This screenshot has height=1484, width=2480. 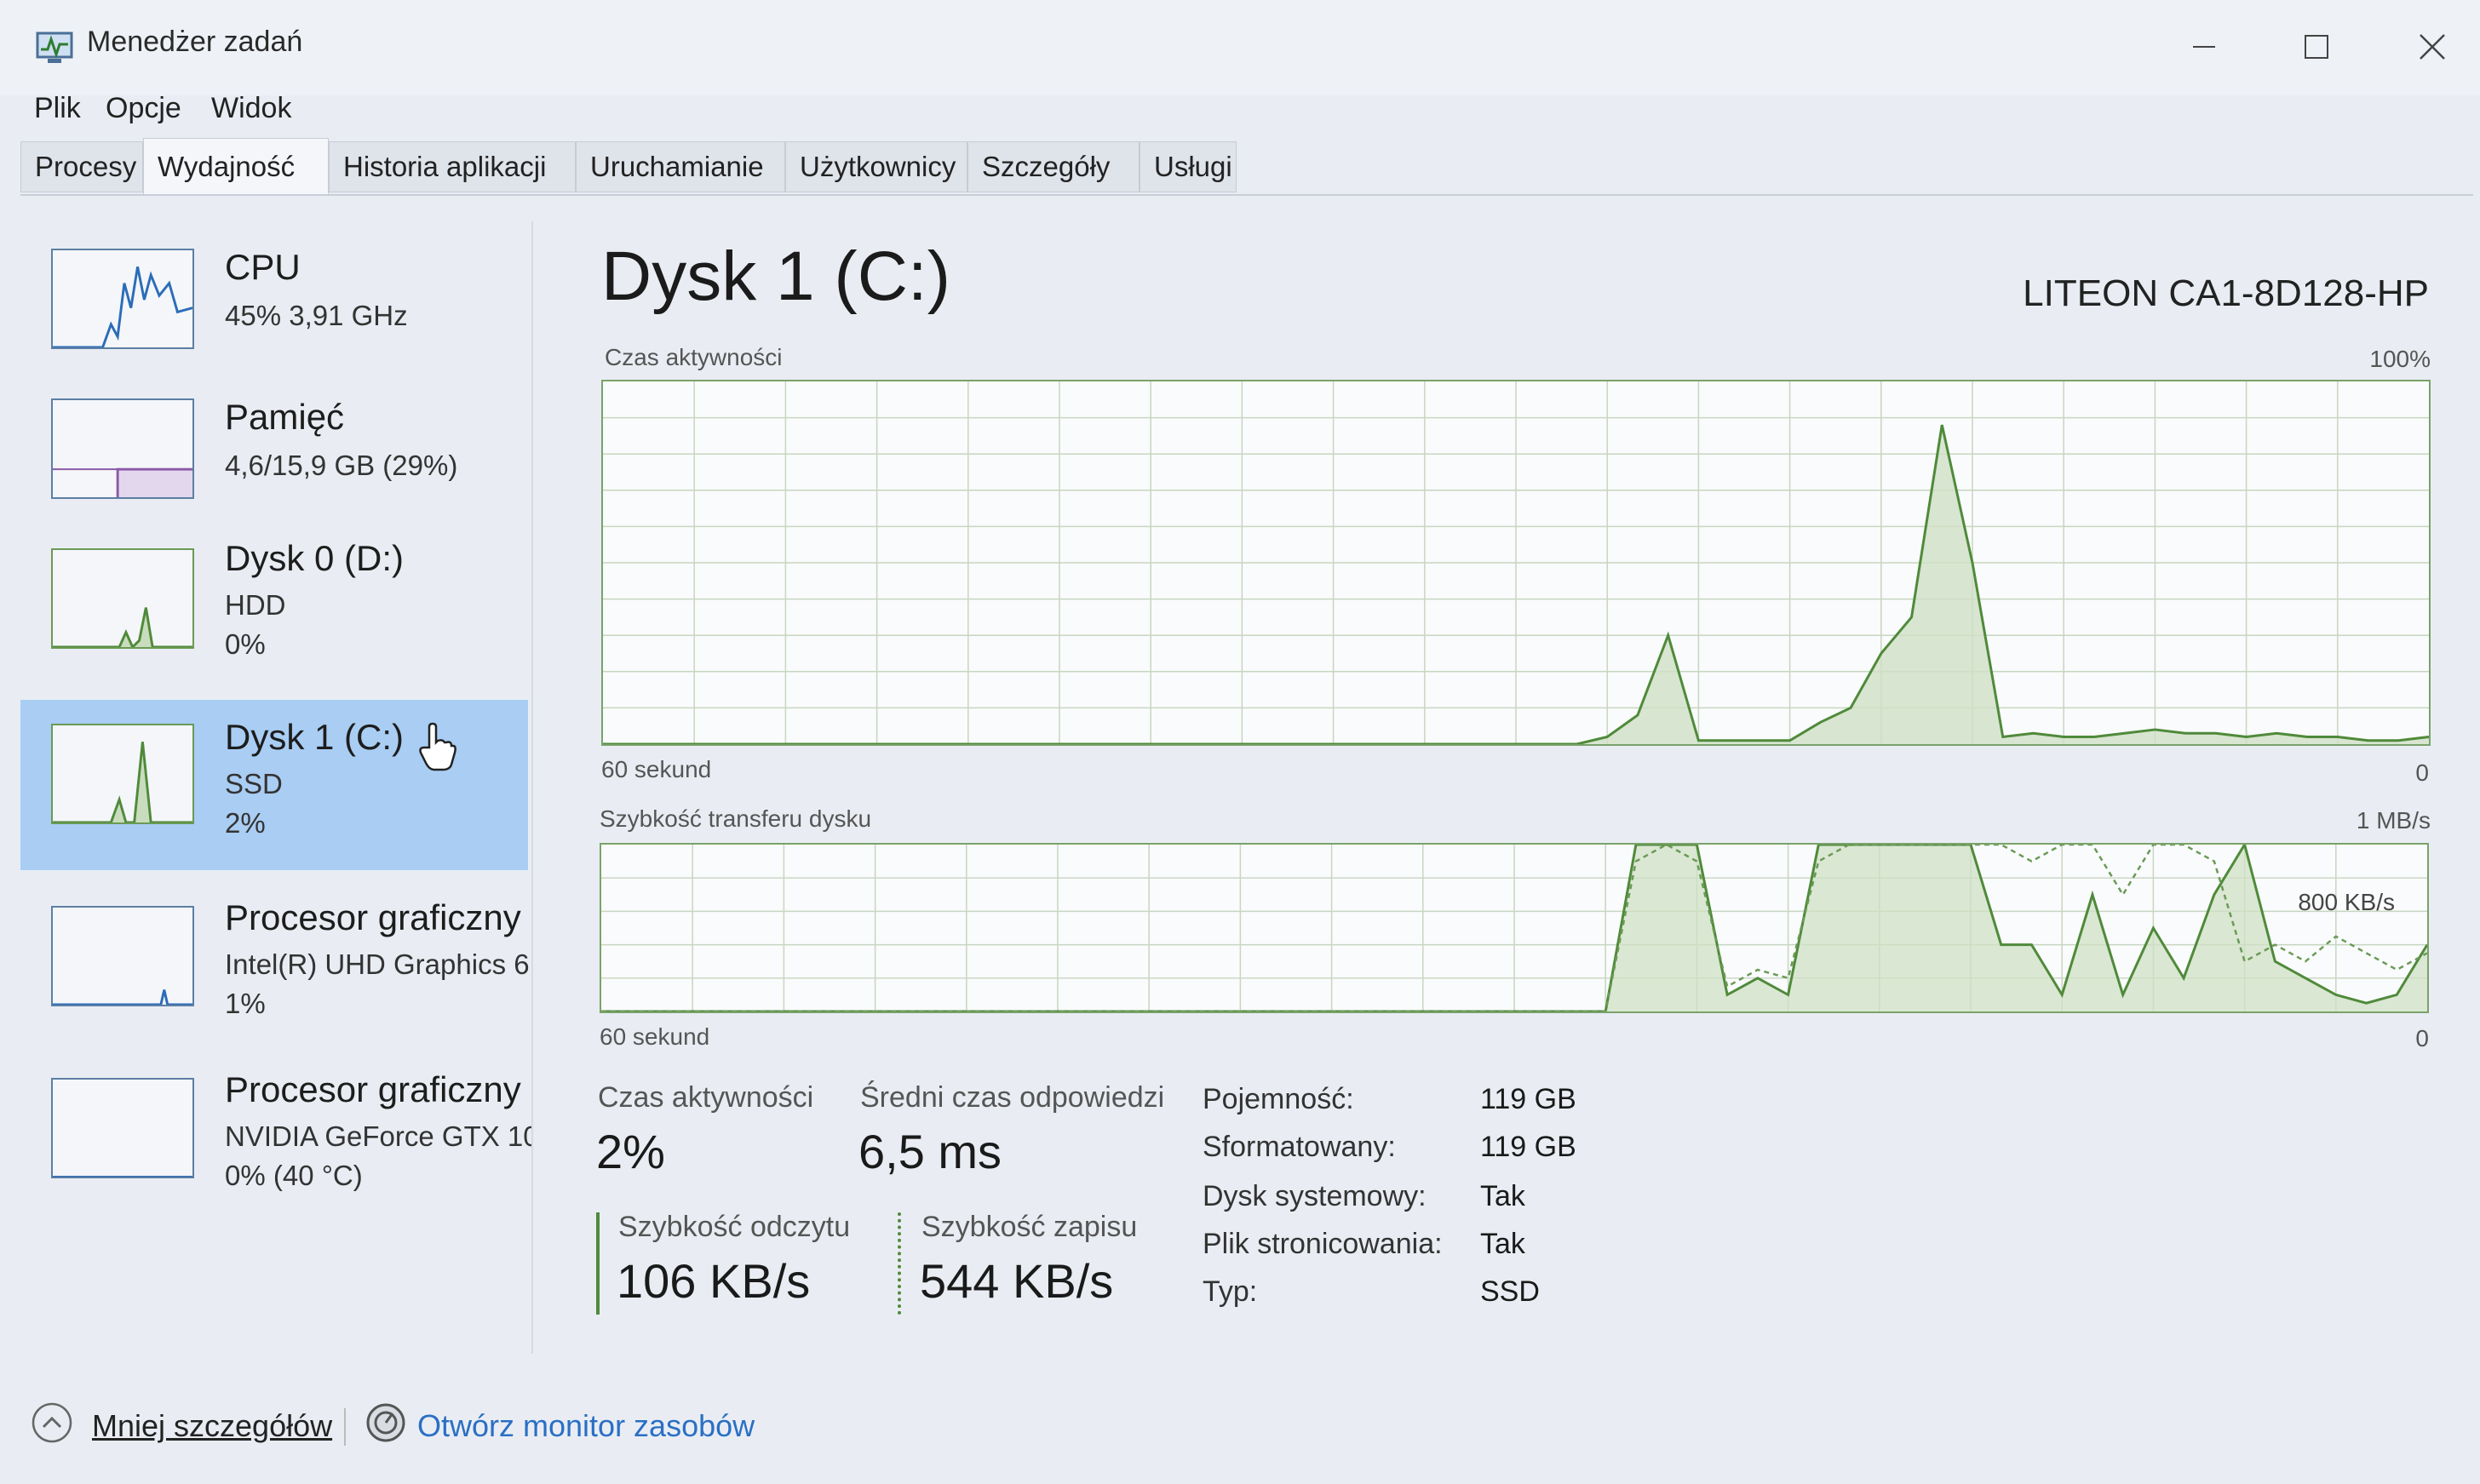 I want to click on less-details-link: Mniej szczegółów, so click(x=212, y=1426).